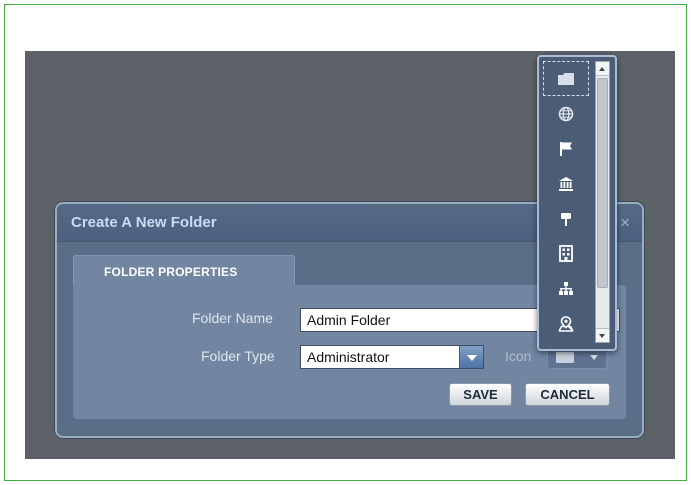  I want to click on folder-icon, so click(566, 78).